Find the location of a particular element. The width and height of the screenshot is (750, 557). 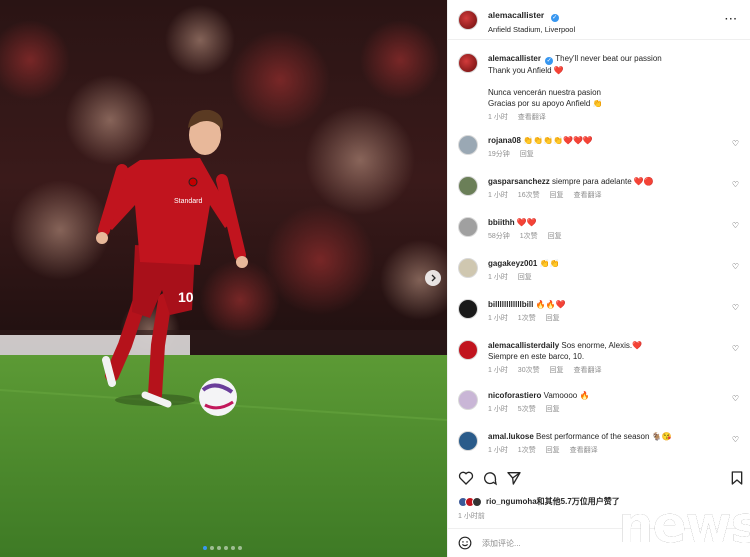

comment-text: 🔥🔥❤️ is located at coordinates (550, 304).